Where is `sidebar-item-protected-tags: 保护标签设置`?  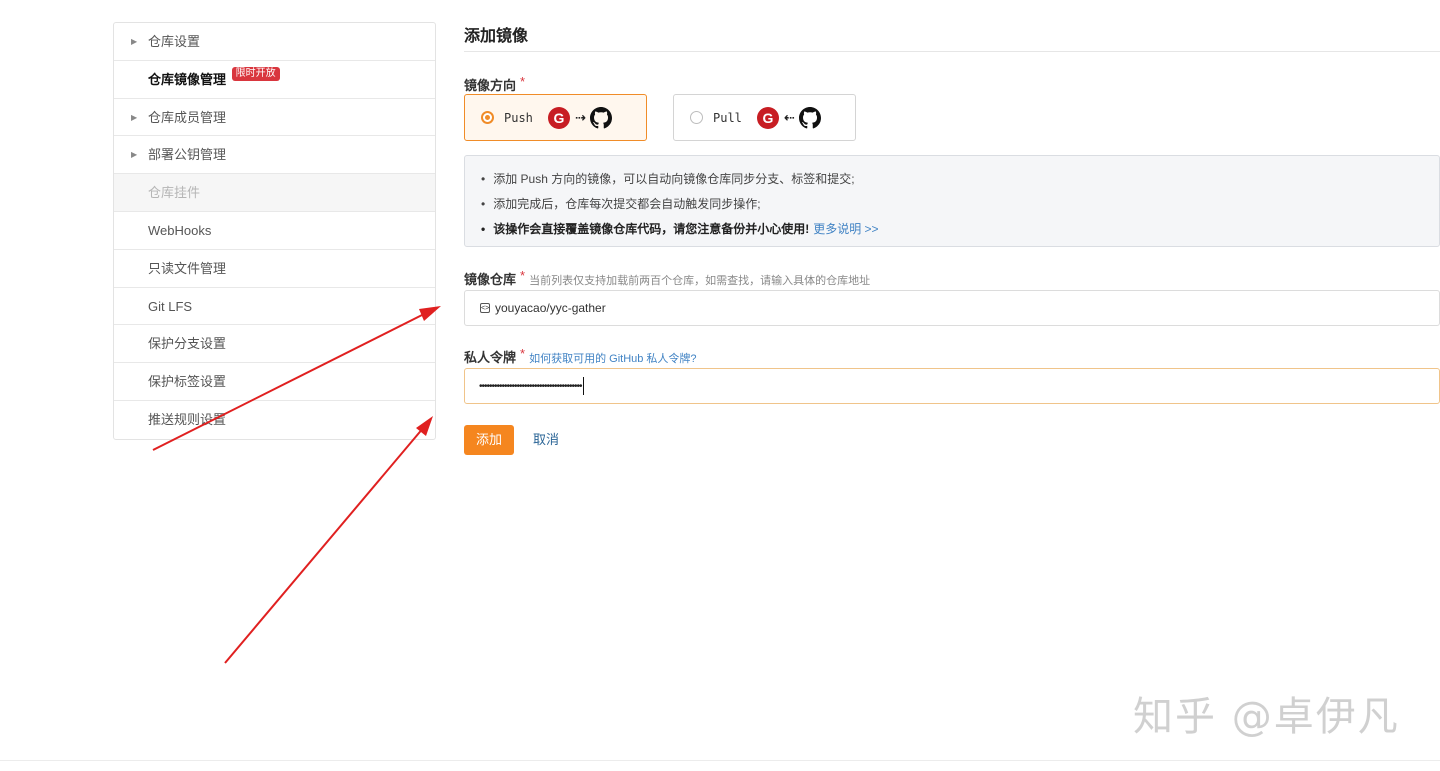 sidebar-item-protected-tags: 保护标签设置 is located at coordinates (274, 382).